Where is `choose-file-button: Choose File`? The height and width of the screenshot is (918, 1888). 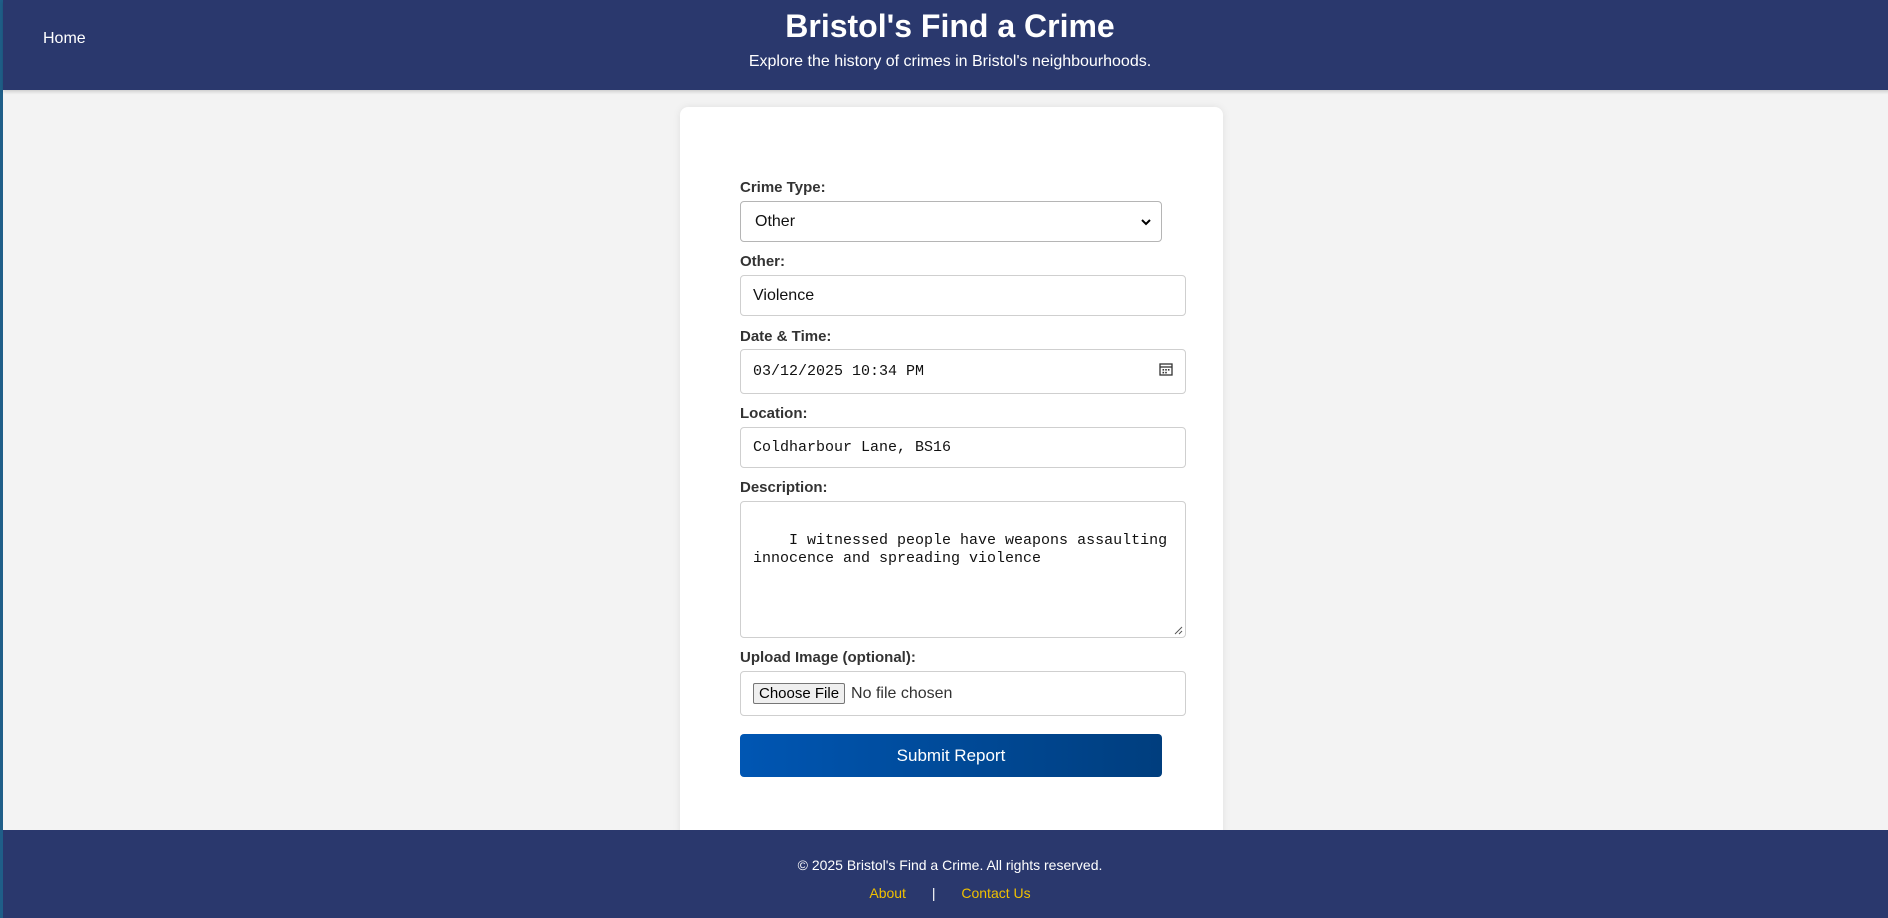
choose-file-button: Choose File is located at coordinates (799, 693).